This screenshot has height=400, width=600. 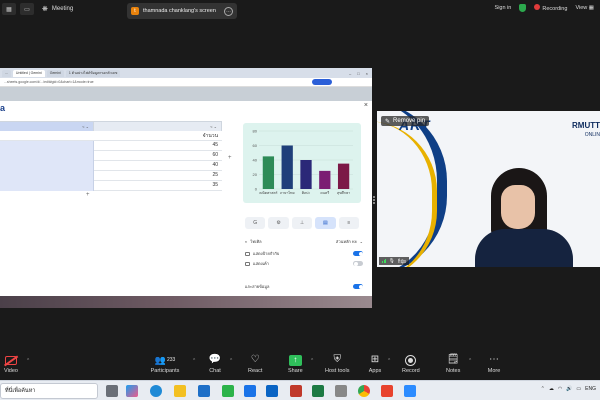 What do you see at coordinates (215, 165) in the screenshot?
I see `value-cell: 40` at bounding box center [215, 165].